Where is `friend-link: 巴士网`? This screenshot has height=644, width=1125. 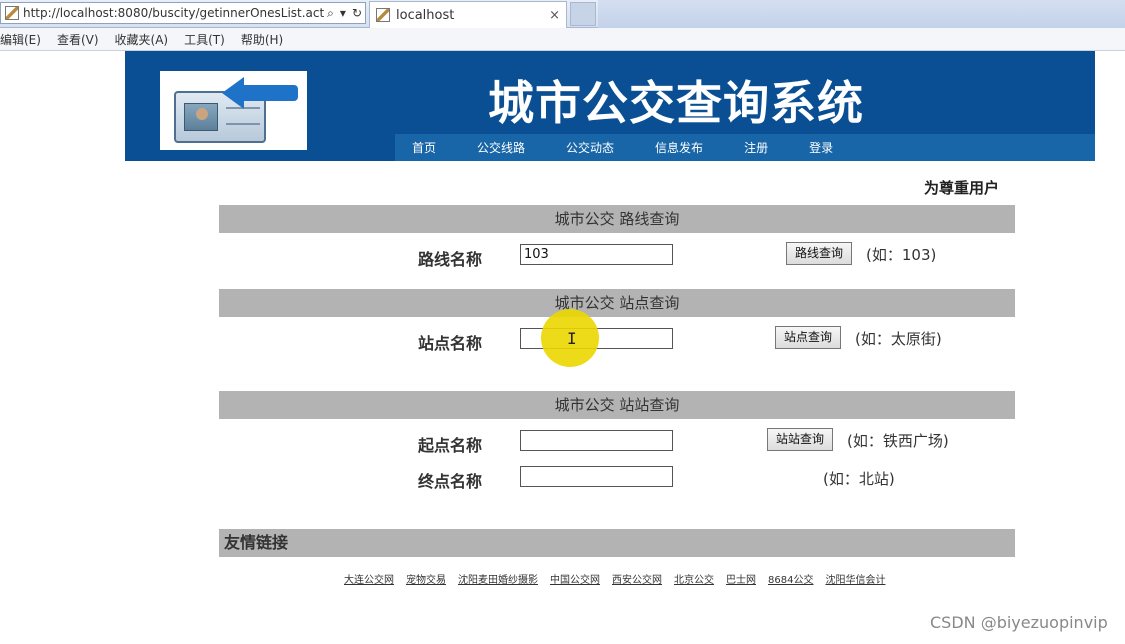
friend-link: 巴士网 is located at coordinates (741, 578).